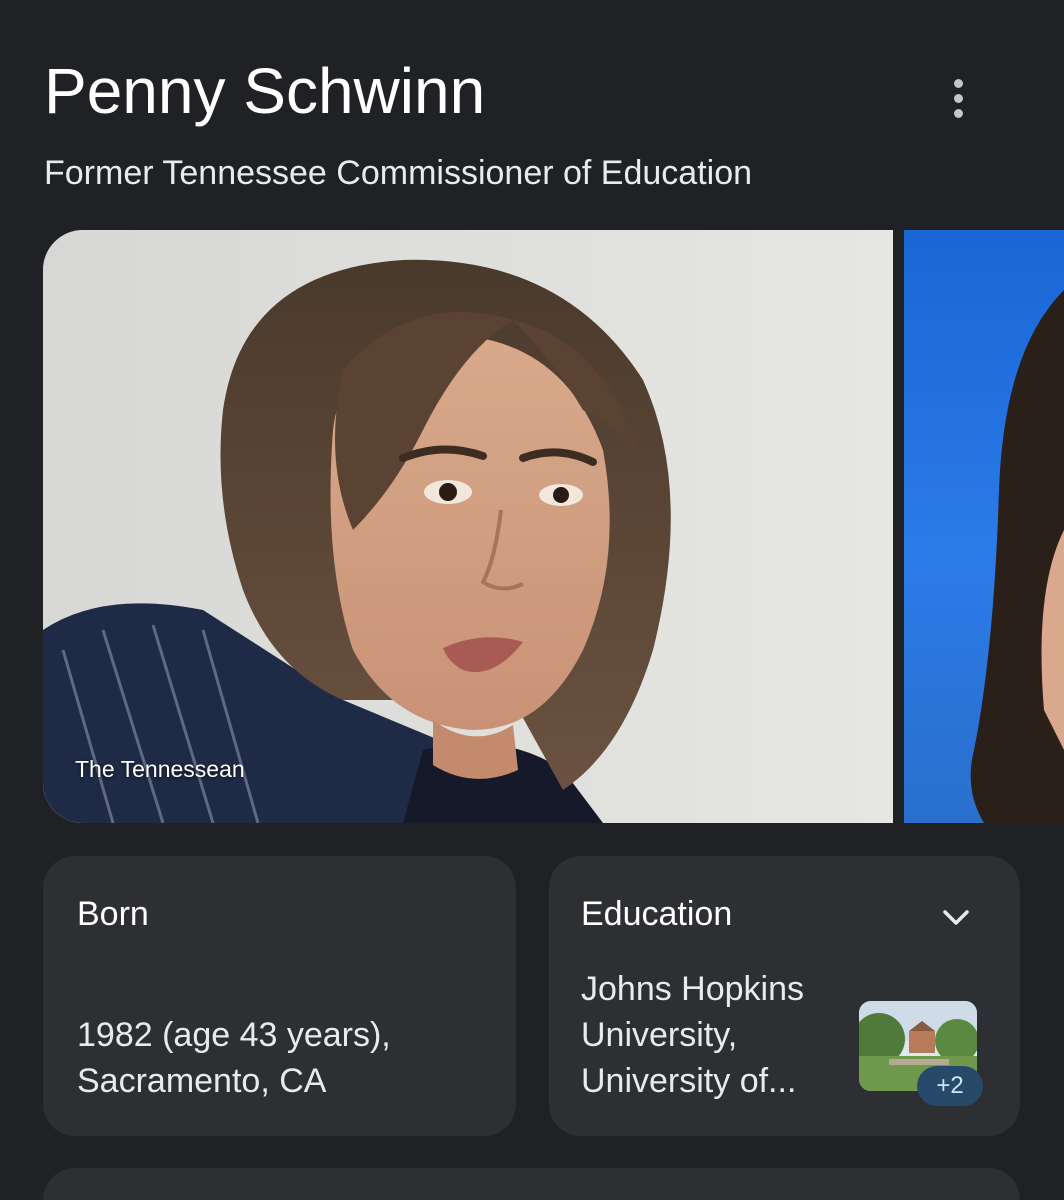 This screenshot has height=1200, width=1064. I want to click on born-value: 1982 (age 43 years), Sacramento, CA, so click(287, 1058).